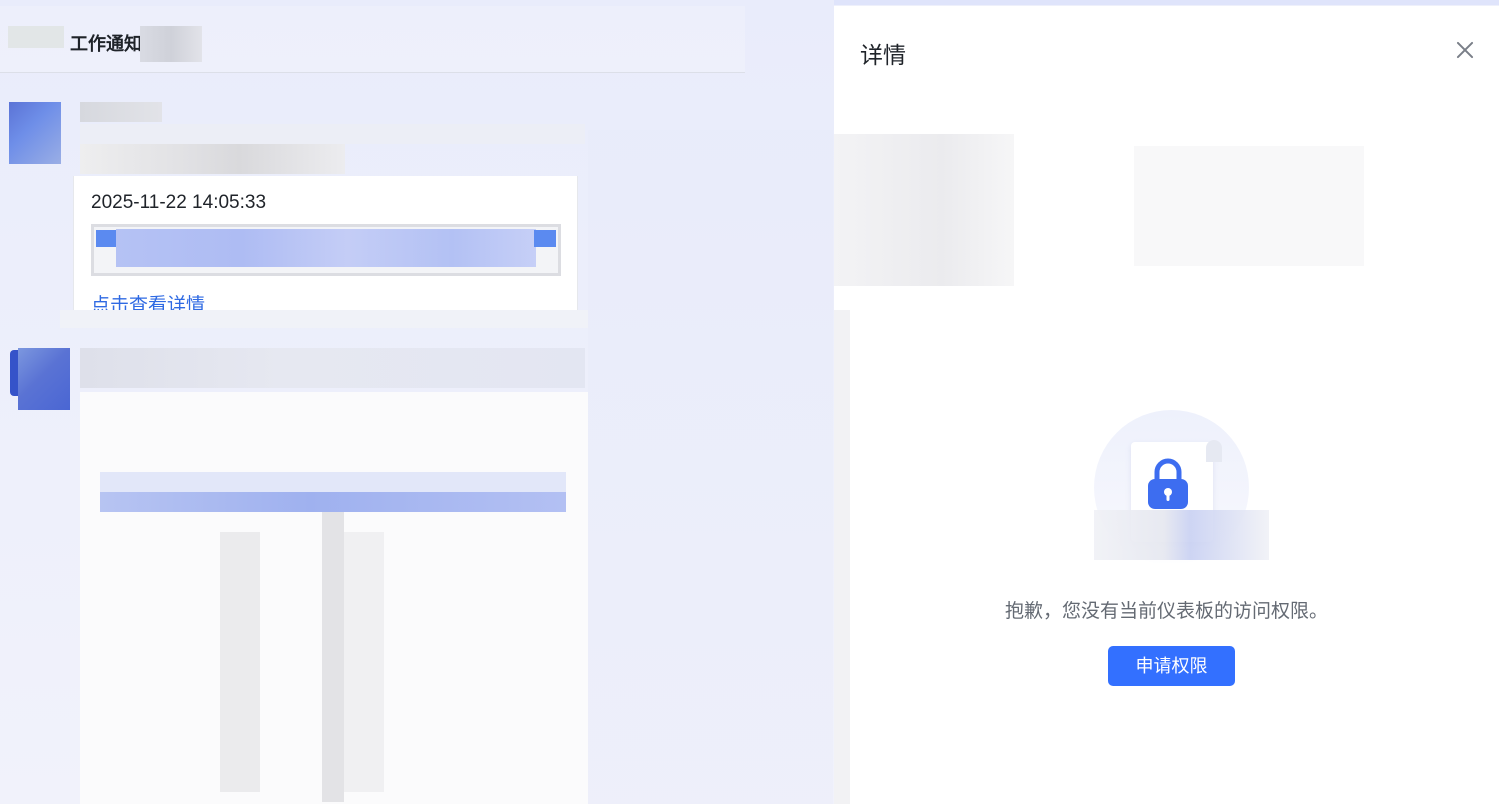 Image resolution: width=1499 pixels, height=804 pixels. Describe the element at coordinates (171, 44) in the screenshot. I see `chat-title-redaction` at that location.